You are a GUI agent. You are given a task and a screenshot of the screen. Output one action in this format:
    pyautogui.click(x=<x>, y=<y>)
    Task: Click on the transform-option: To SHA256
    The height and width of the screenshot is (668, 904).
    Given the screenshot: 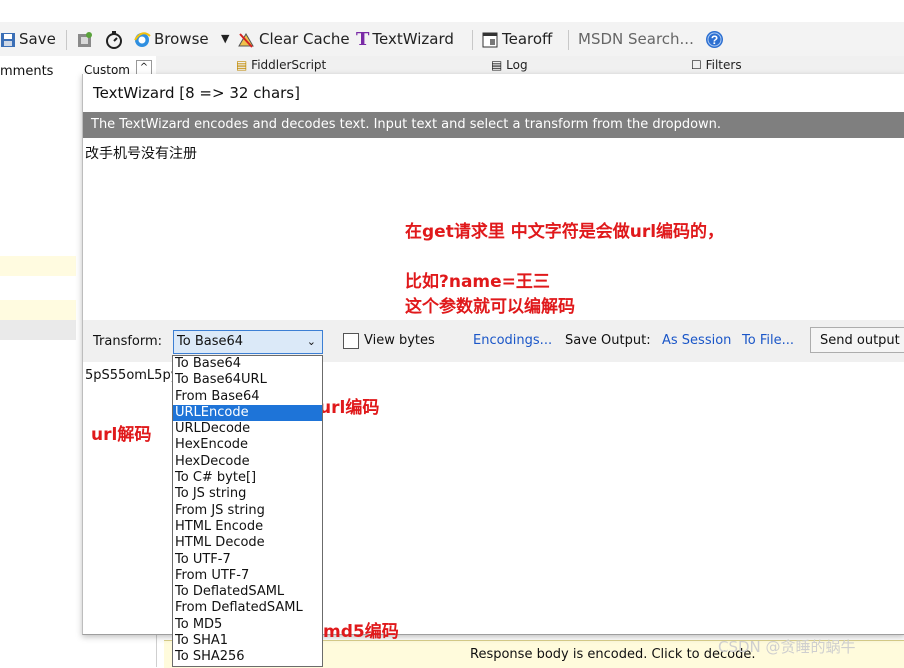 What is the action you would take?
    pyautogui.click(x=247, y=657)
    